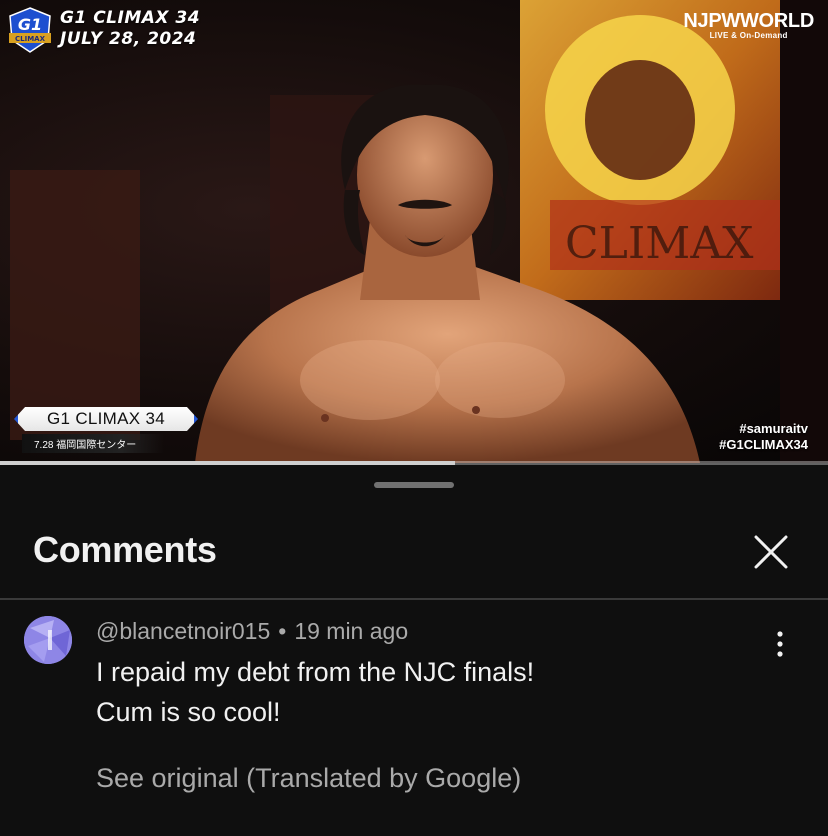 Image resolution: width=828 pixels, height=836 pixels. Describe the element at coordinates (351, 631) in the screenshot. I see `comment-time: 19 min ago` at that location.